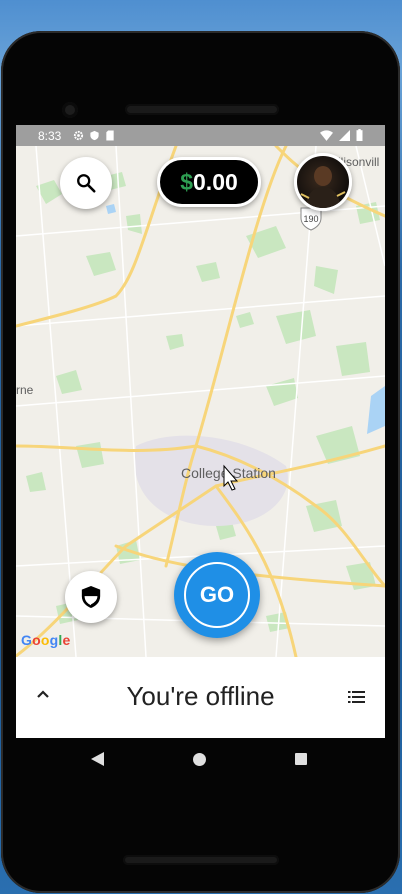 This screenshot has height=894, width=402. What do you see at coordinates (25, 390) in the screenshot?
I see `map-edge-label: rne` at bounding box center [25, 390].